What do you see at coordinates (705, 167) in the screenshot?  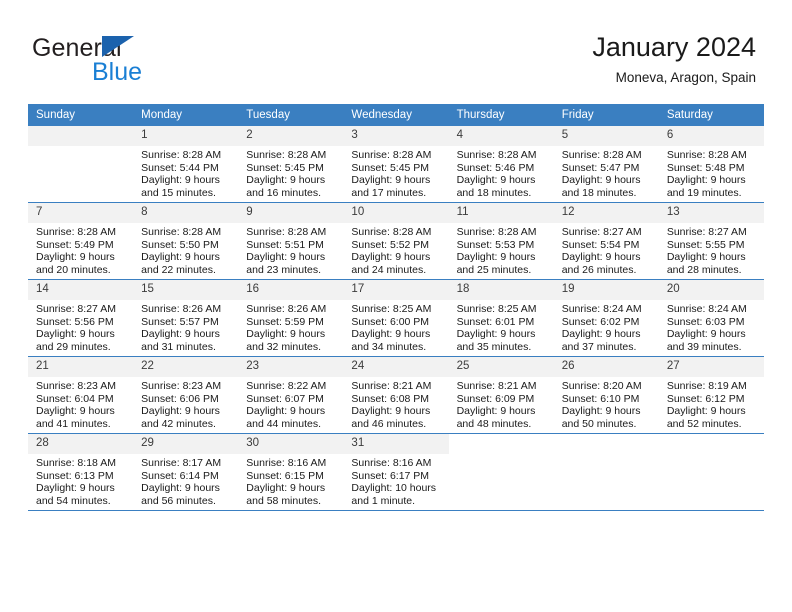 I see `sunset-text: Sunset: 5:48 PM` at bounding box center [705, 167].